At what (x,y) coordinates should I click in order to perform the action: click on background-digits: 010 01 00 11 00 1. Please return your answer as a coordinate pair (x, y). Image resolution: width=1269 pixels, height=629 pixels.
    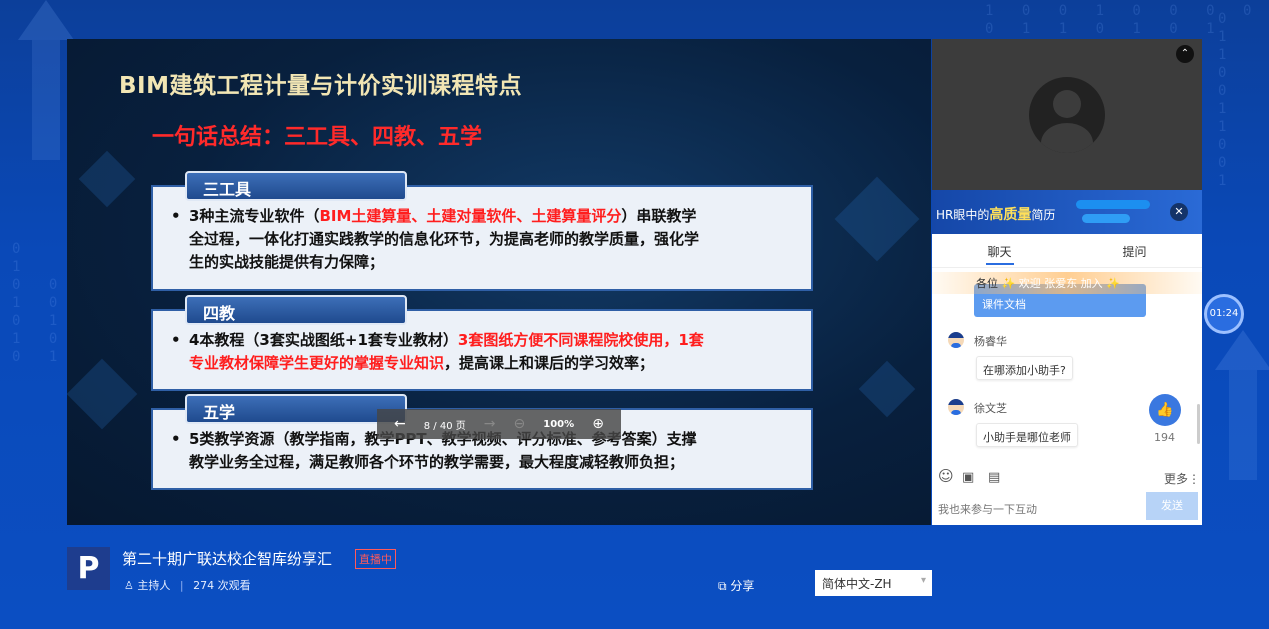
    Looking at the image, I should click on (40, 303).